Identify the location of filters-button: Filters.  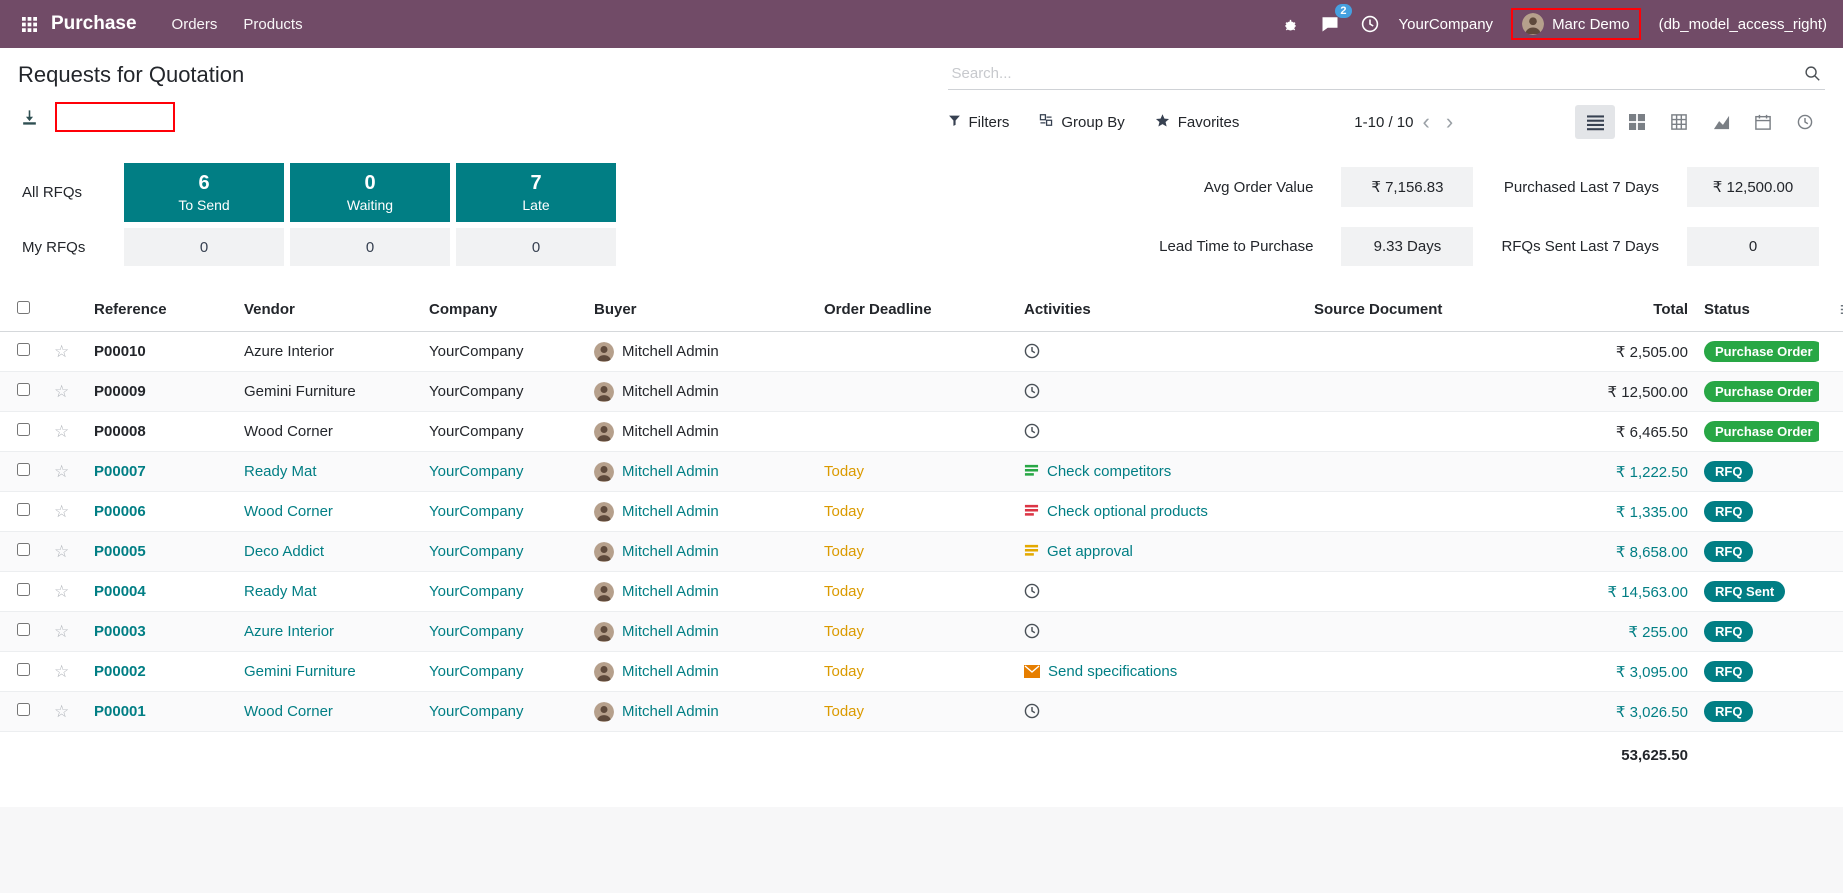
(978, 122).